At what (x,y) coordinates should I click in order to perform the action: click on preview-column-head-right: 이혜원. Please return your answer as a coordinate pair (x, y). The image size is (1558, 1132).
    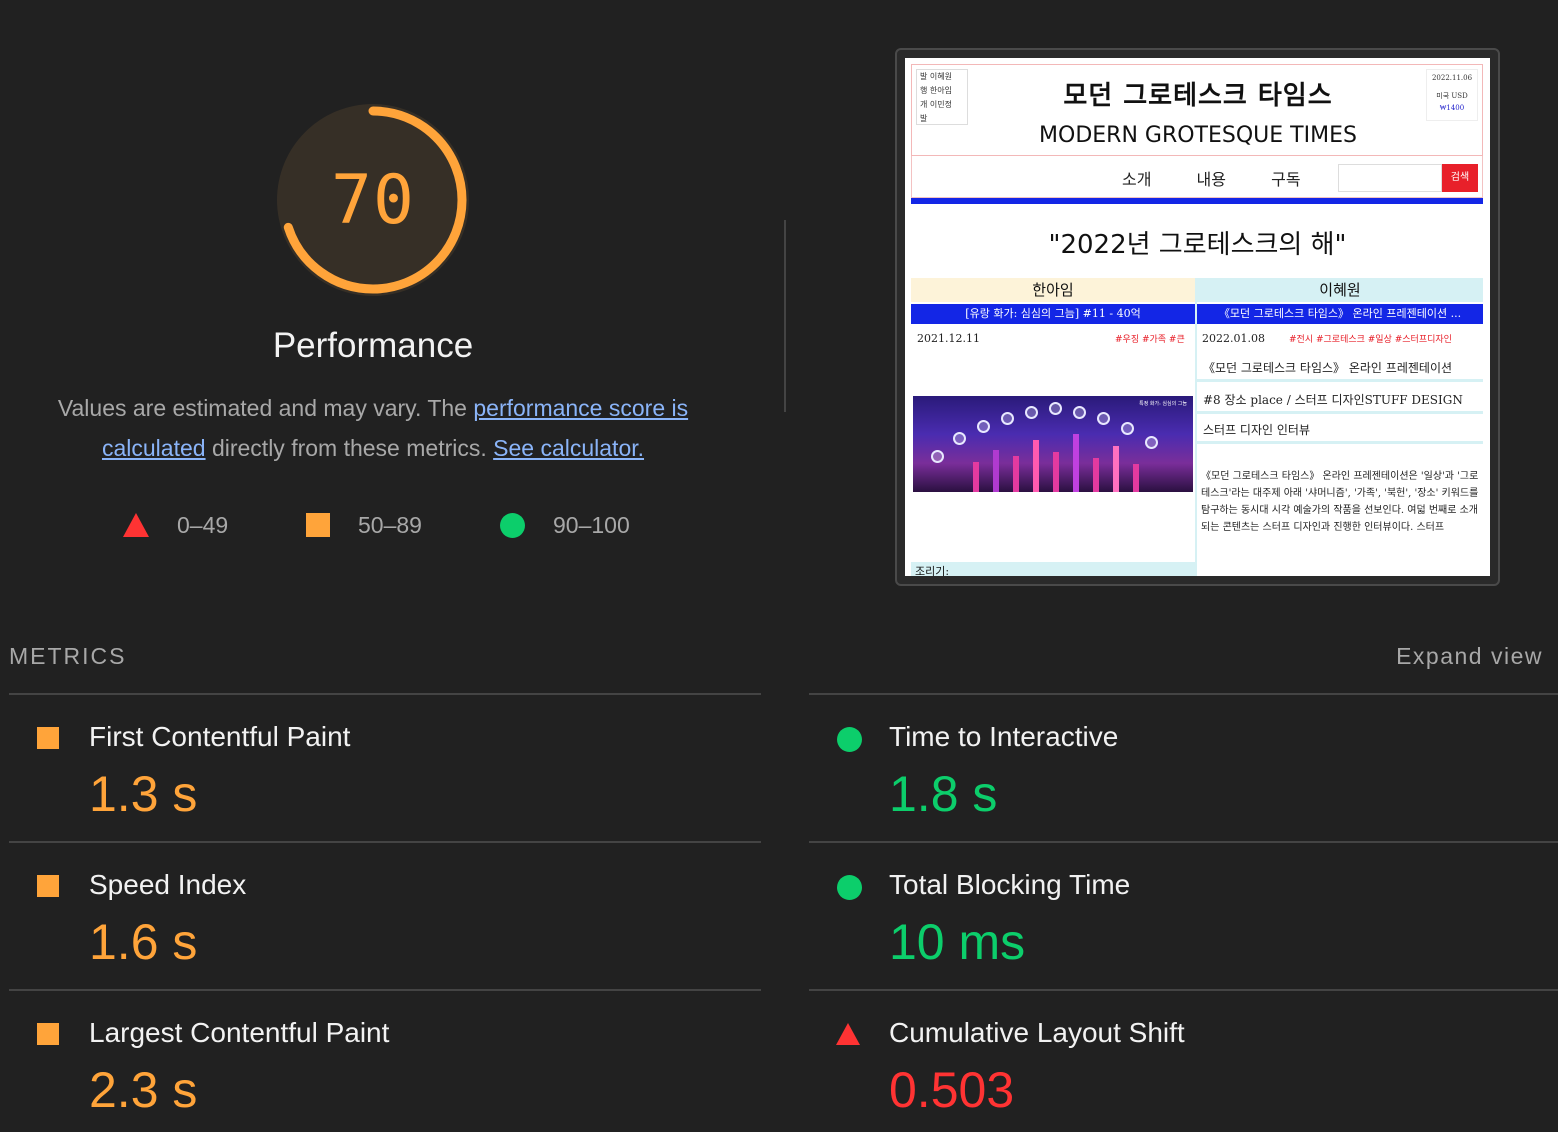
    Looking at the image, I should click on (1340, 290).